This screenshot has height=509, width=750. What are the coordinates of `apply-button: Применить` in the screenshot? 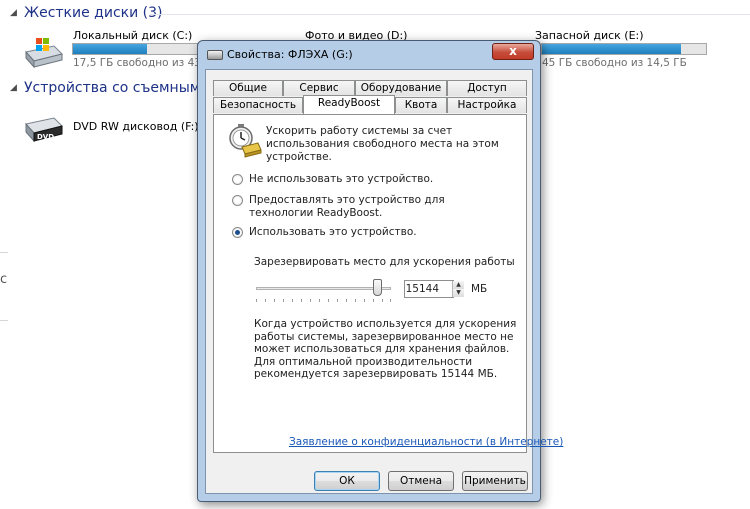 It's located at (495, 481).